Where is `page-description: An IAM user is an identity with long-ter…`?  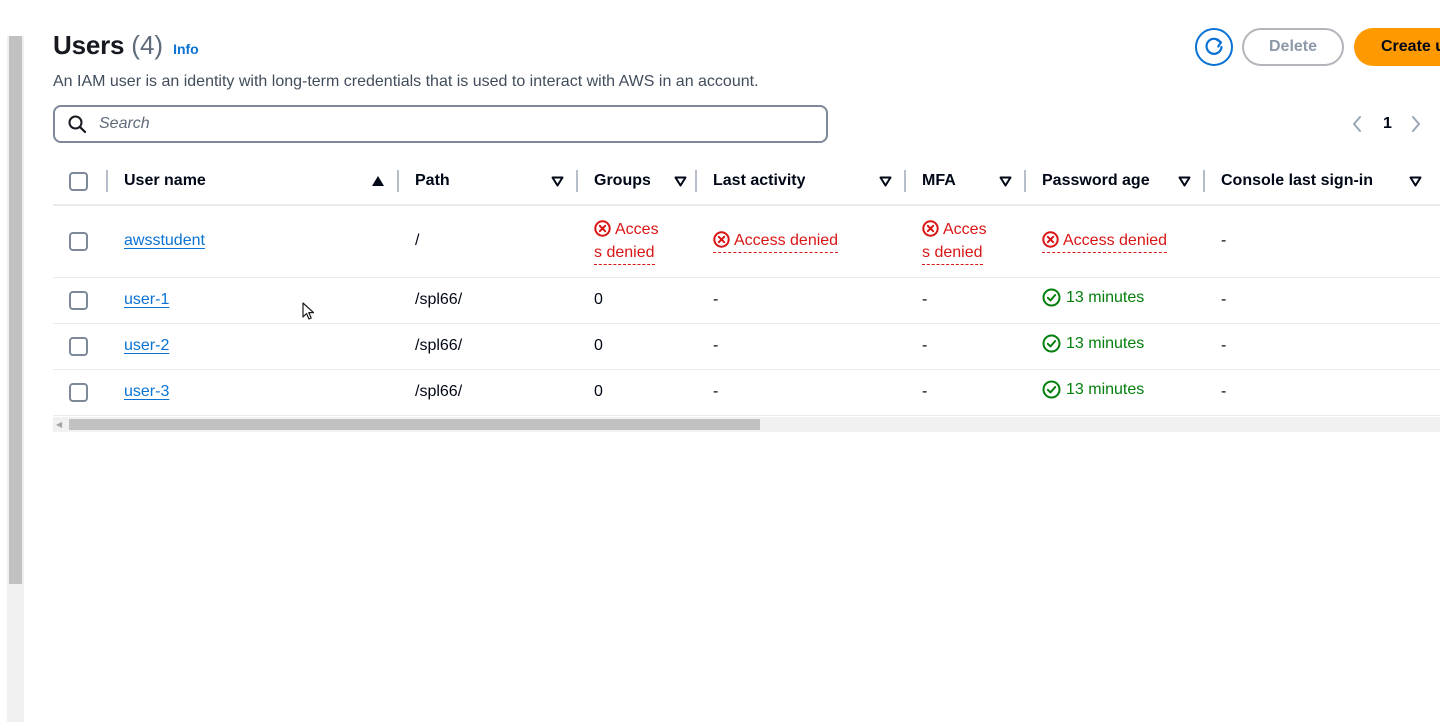
page-description: An IAM user is an identity with long-ter… is located at coordinates (406, 81).